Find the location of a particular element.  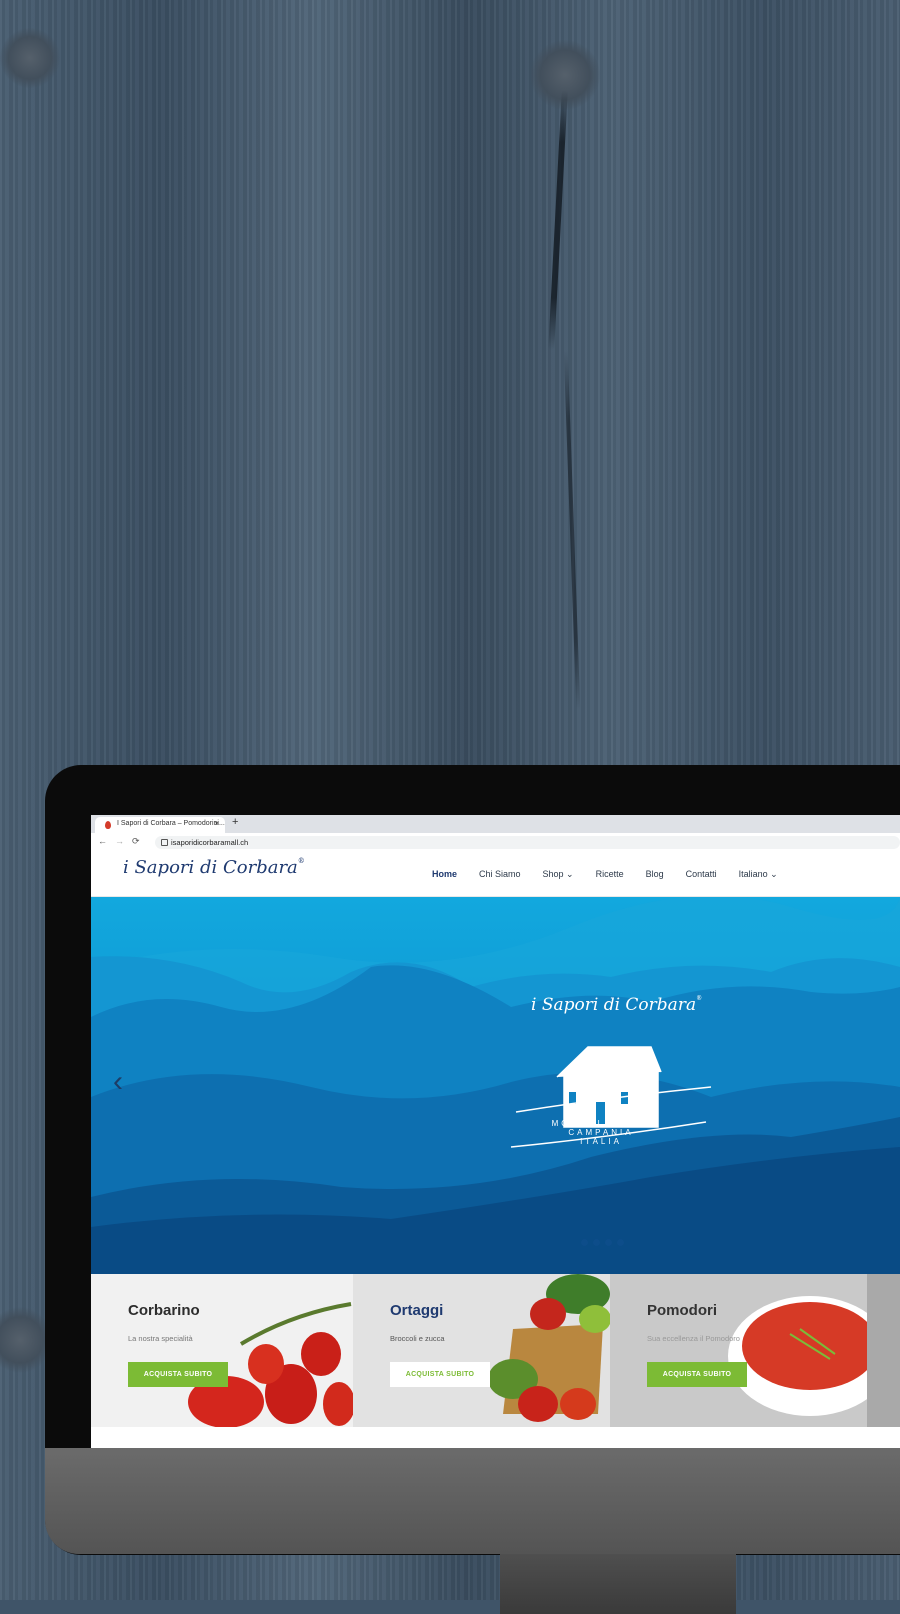

favicon-icon is located at coordinates (108, 825).